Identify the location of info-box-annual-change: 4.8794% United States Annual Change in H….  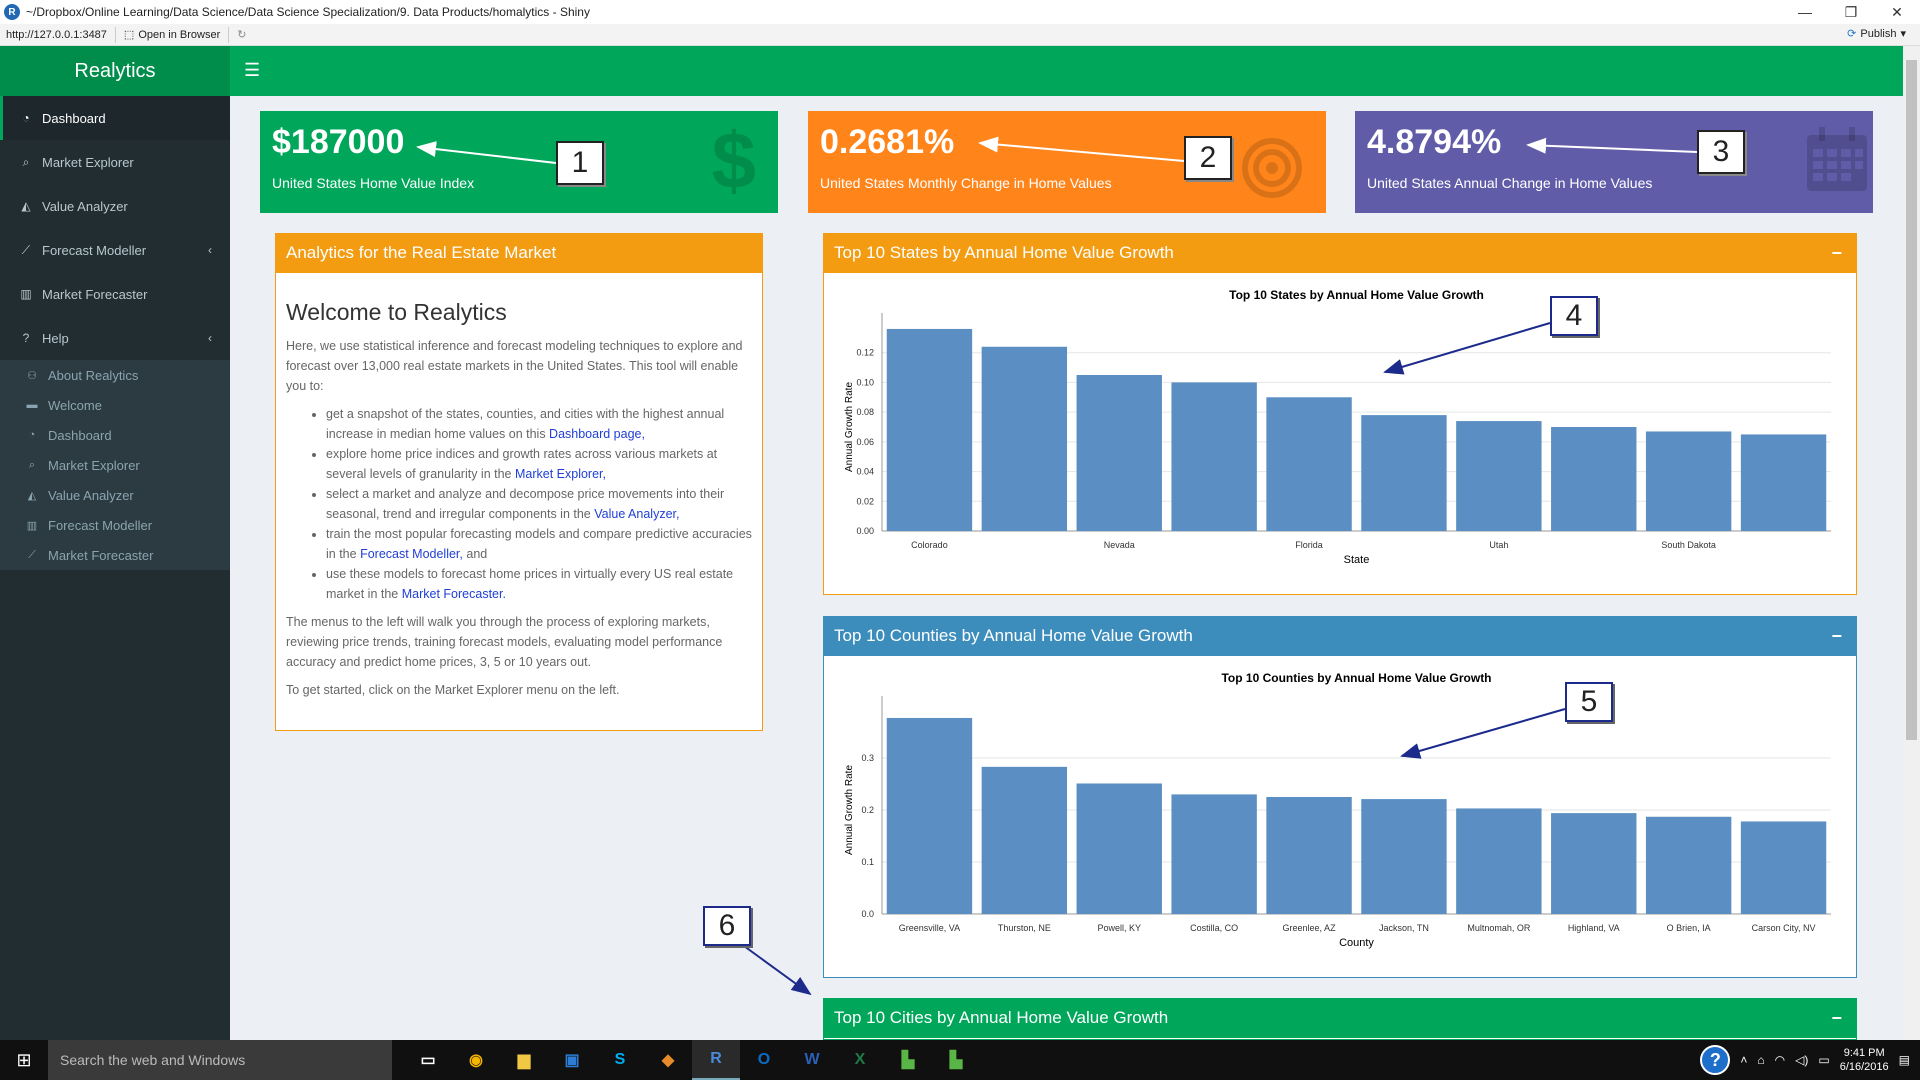
(1614, 162).